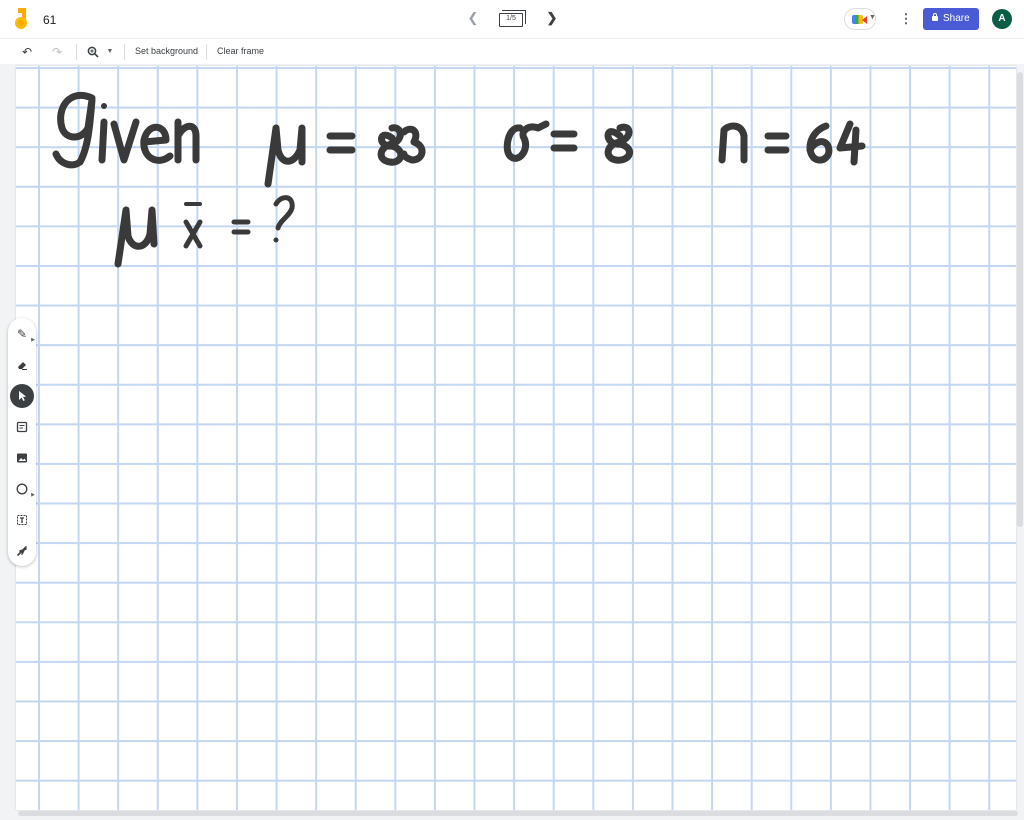 The width and height of the screenshot is (1024, 820). Describe the element at coordinates (473, 18) in the screenshot. I see `previous-frame-icon: ❮` at that location.